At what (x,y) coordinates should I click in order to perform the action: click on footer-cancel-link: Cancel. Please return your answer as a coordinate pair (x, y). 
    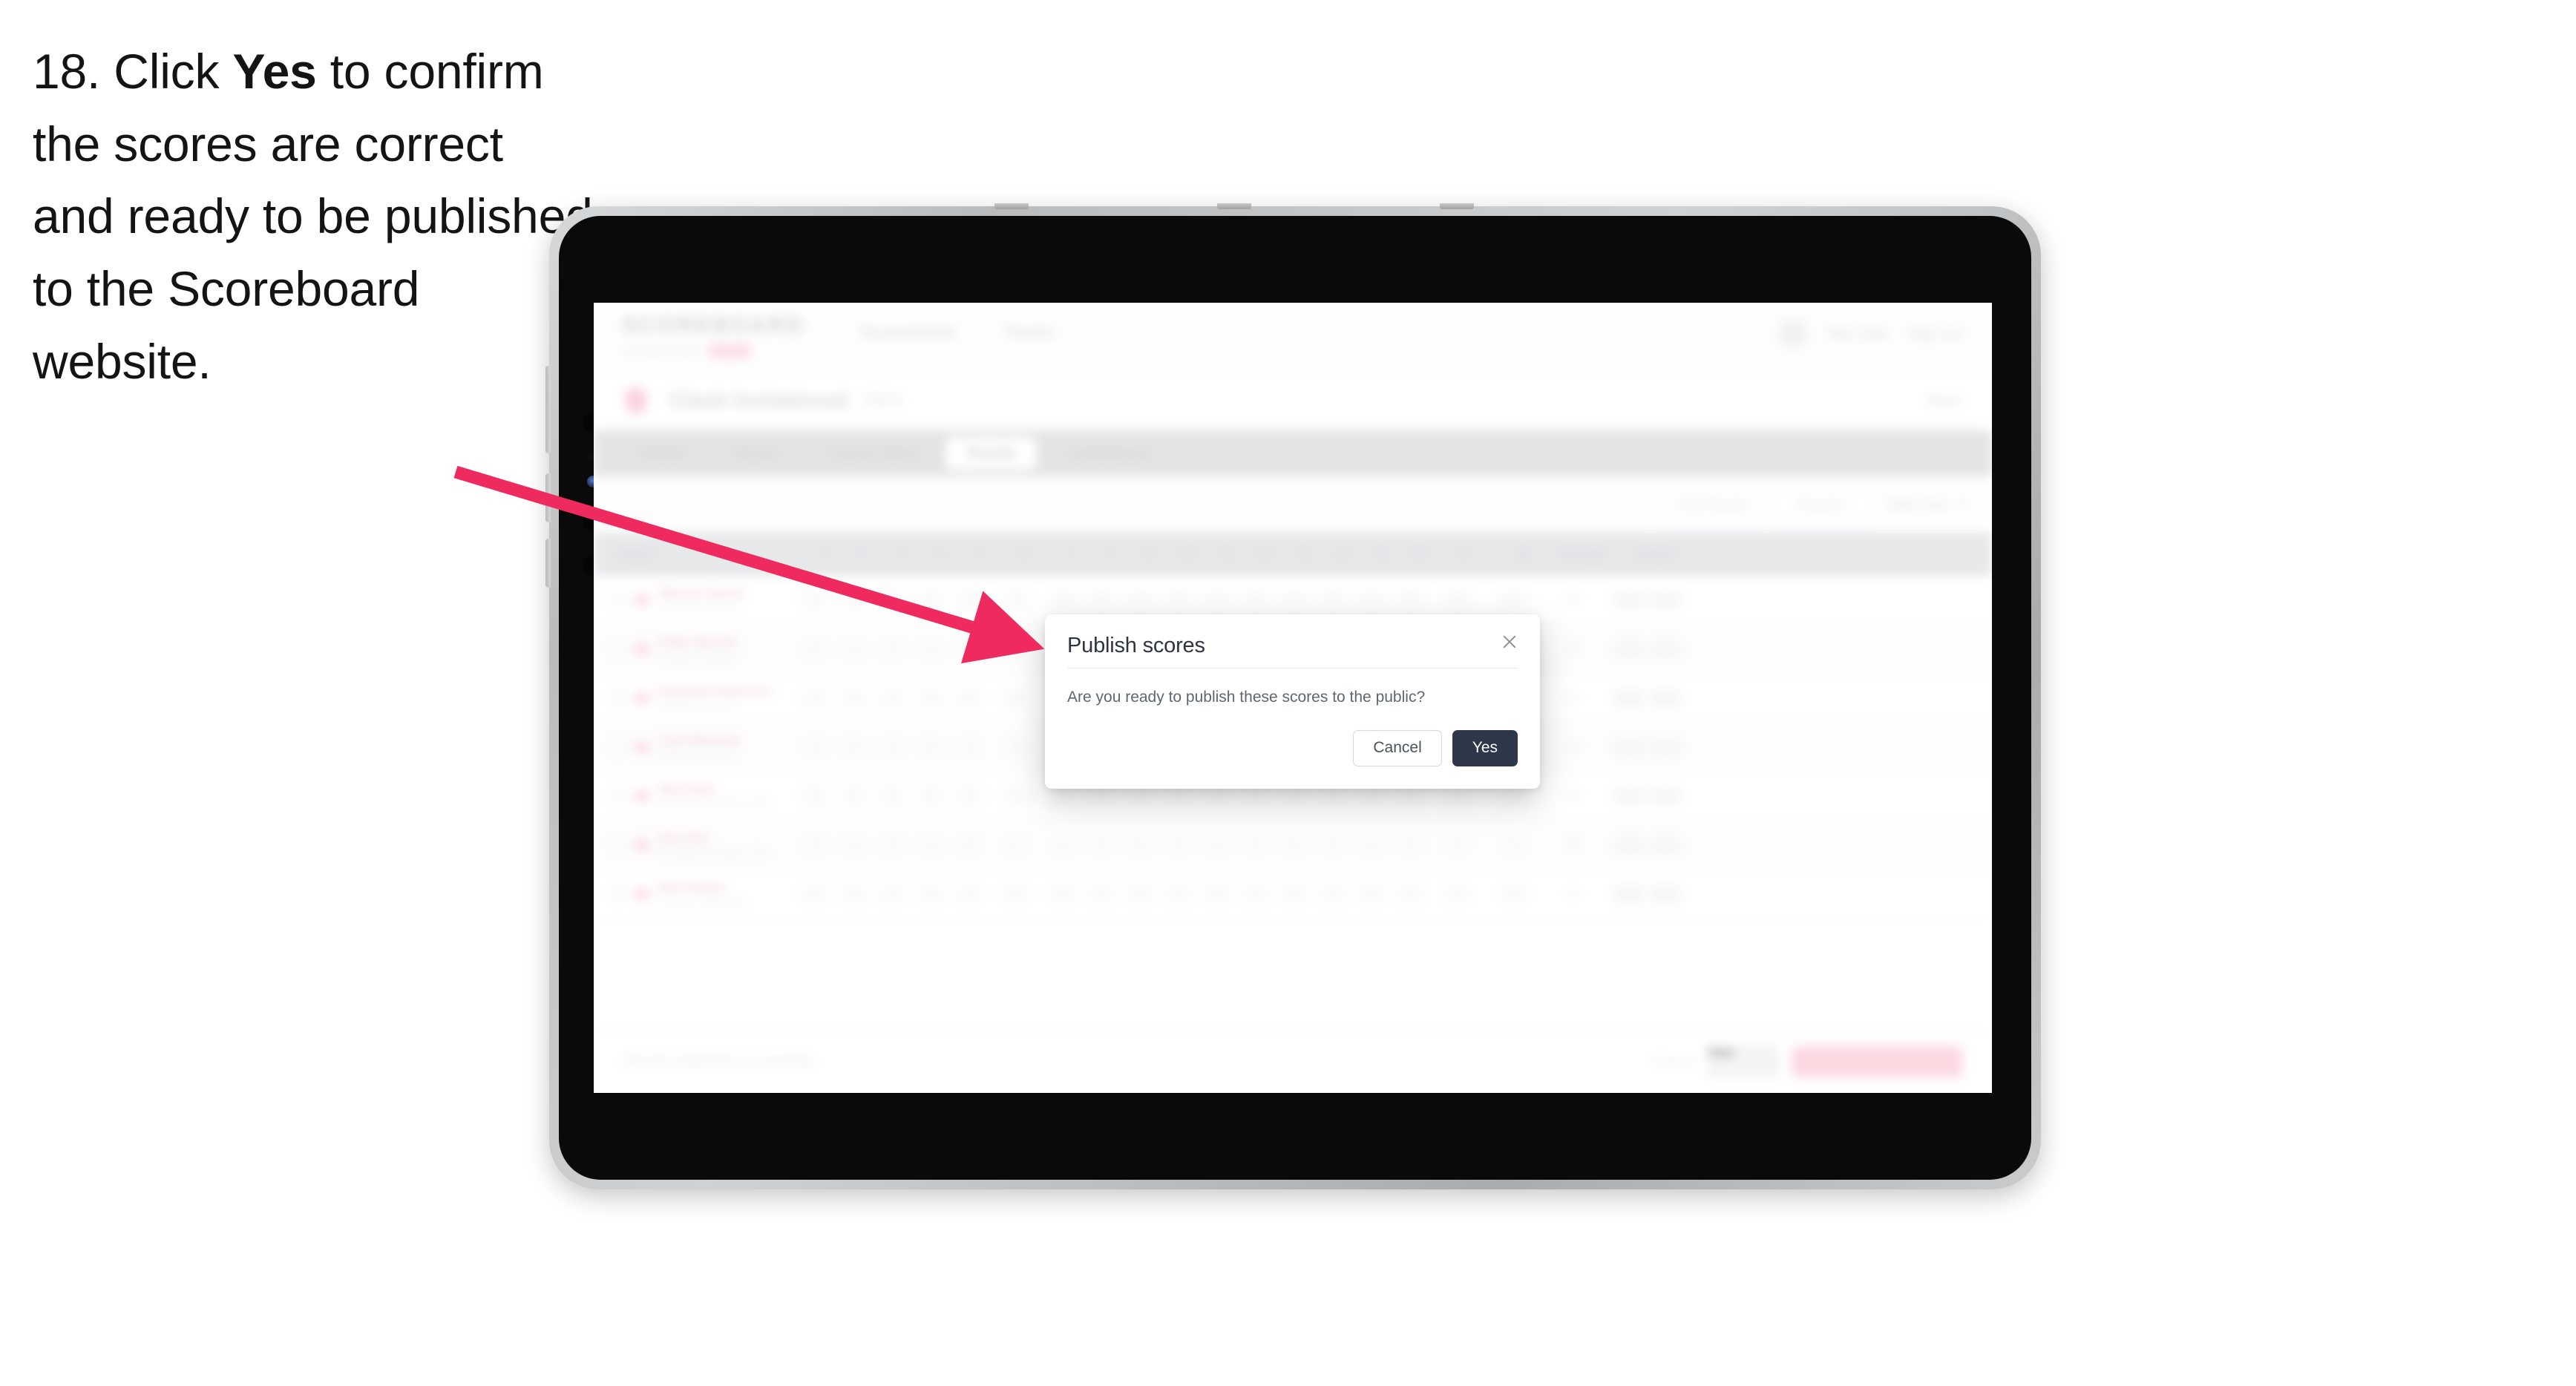
    Looking at the image, I should click on (1673, 1062).